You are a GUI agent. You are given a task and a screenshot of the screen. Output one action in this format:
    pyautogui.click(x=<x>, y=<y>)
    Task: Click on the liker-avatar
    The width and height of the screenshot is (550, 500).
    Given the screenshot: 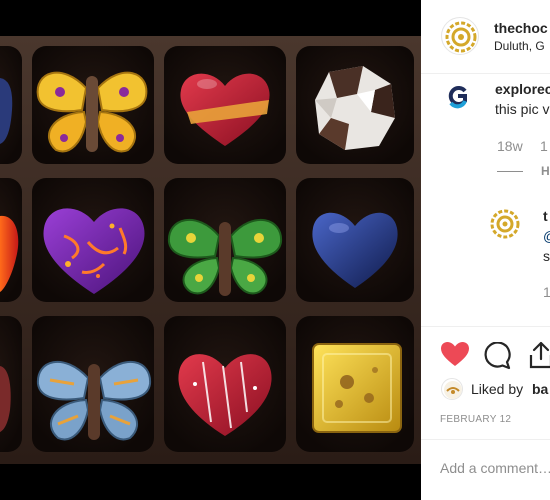 What is the action you would take?
    pyautogui.click(x=452, y=389)
    